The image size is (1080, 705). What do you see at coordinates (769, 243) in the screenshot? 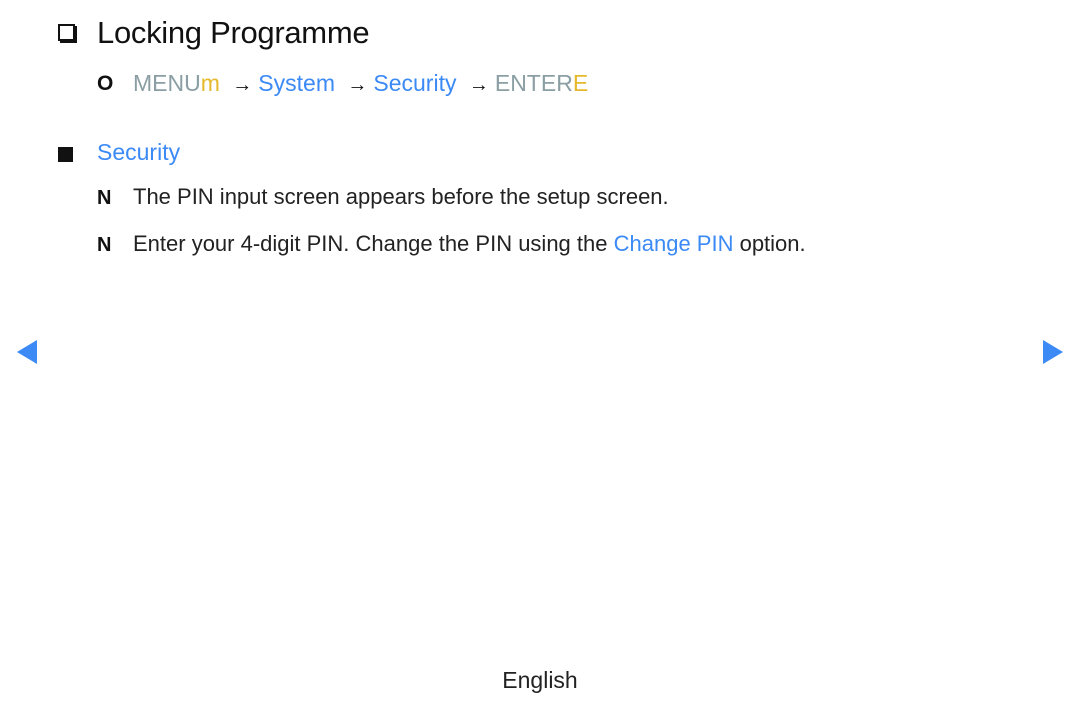
I see `note-text-after: option.` at bounding box center [769, 243].